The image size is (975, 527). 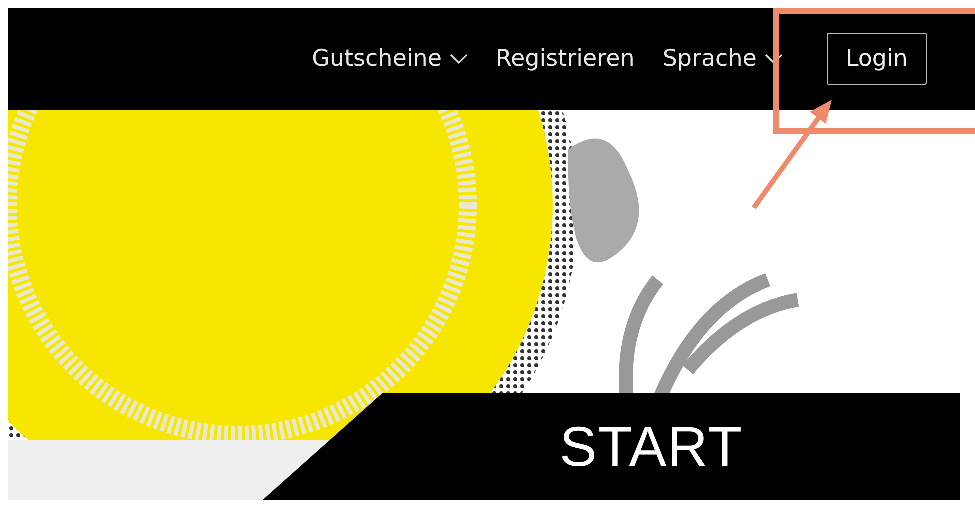 What do you see at coordinates (611, 446) in the screenshot?
I see `start-banner: START` at bounding box center [611, 446].